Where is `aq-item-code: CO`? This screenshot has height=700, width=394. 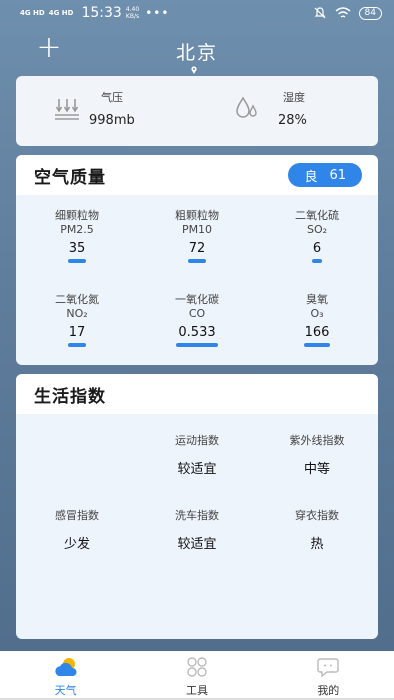
aq-item-code: CO is located at coordinates (197, 313).